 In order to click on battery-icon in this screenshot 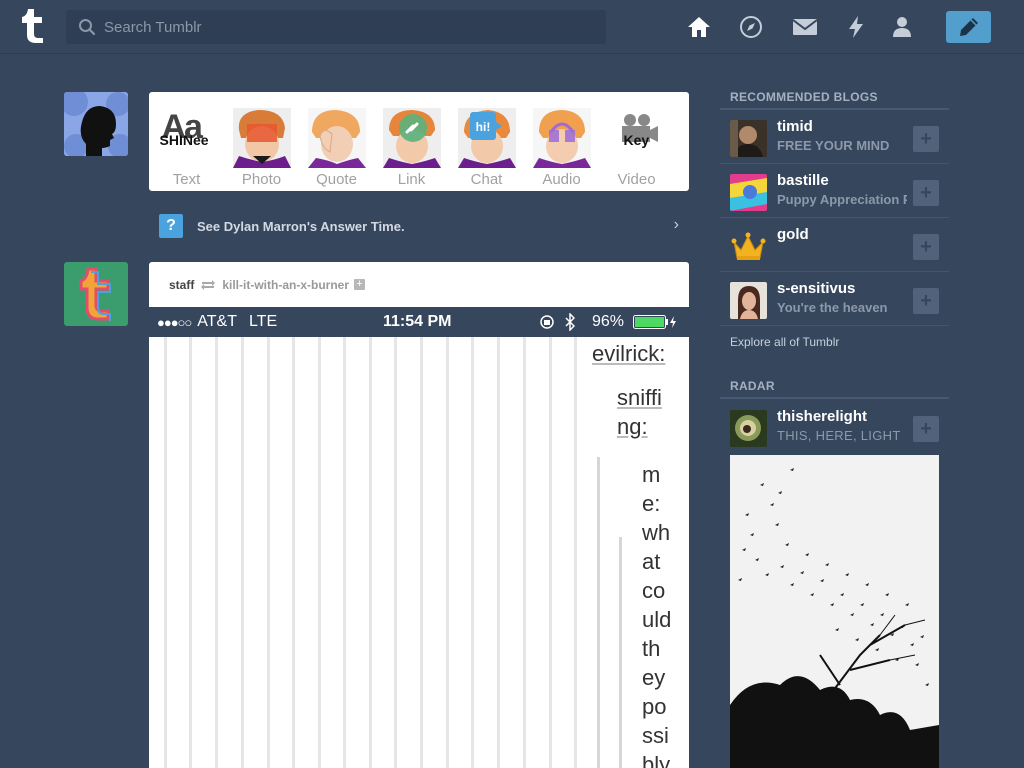, I will do `click(654, 322)`.